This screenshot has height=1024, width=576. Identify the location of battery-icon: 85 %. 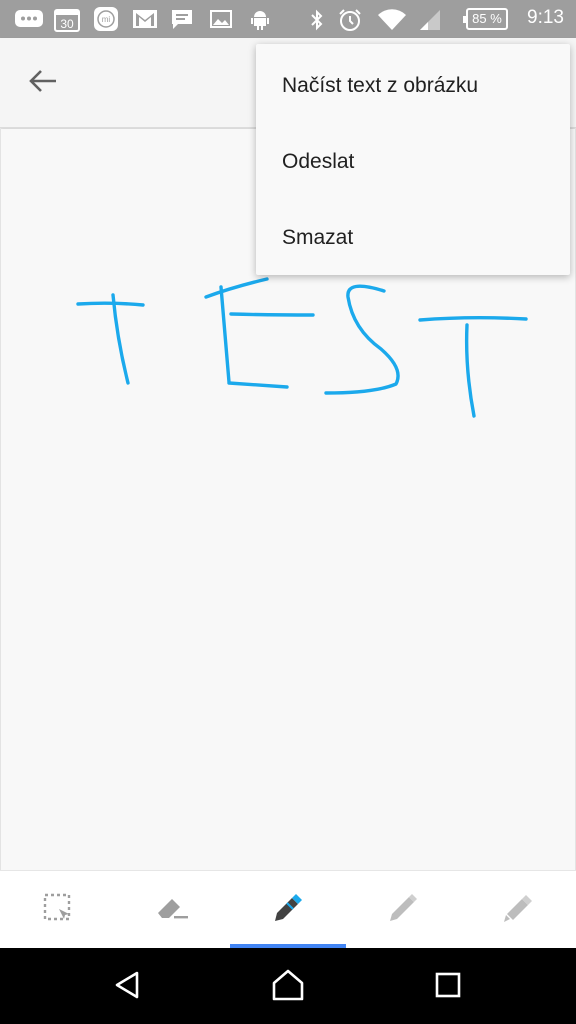
(485, 19).